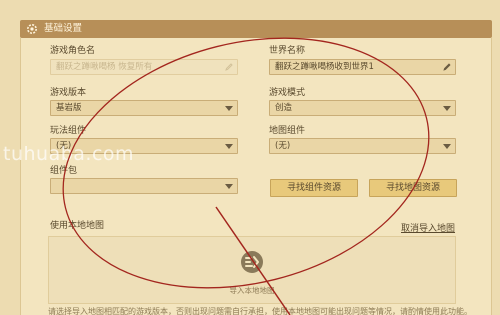 Image resolution: width=500 pixels, height=315 pixels. What do you see at coordinates (283, 146) in the screenshot?
I see `map-component-value: (无)` at bounding box center [283, 146].